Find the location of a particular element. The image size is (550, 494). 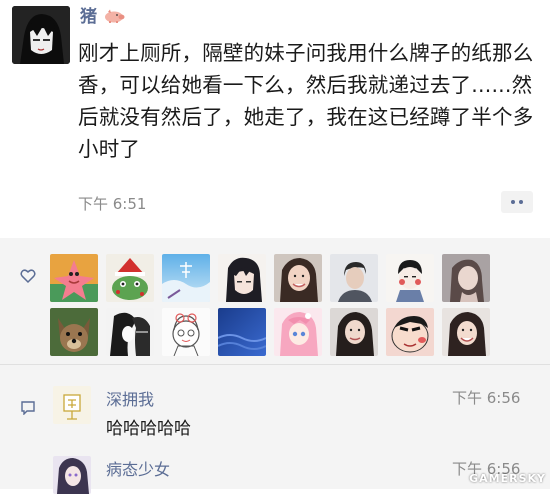

comment-author-name: 病态少女 is located at coordinates (138, 468).